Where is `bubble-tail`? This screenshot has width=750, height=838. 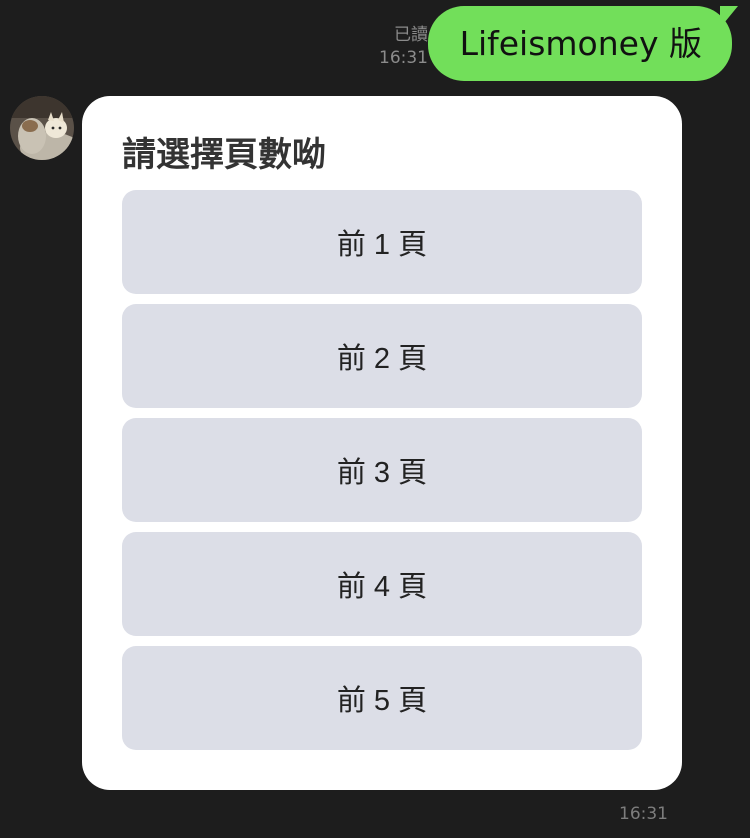
bubble-tail is located at coordinates (729, 17).